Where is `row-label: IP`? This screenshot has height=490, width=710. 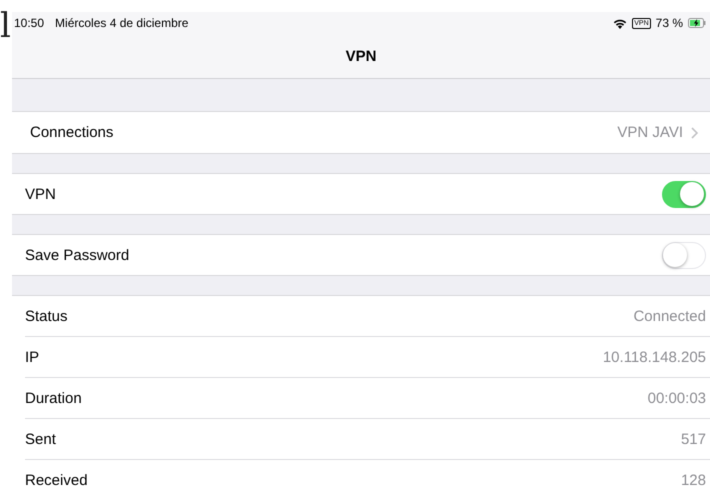
row-label: IP is located at coordinates (32, 357).